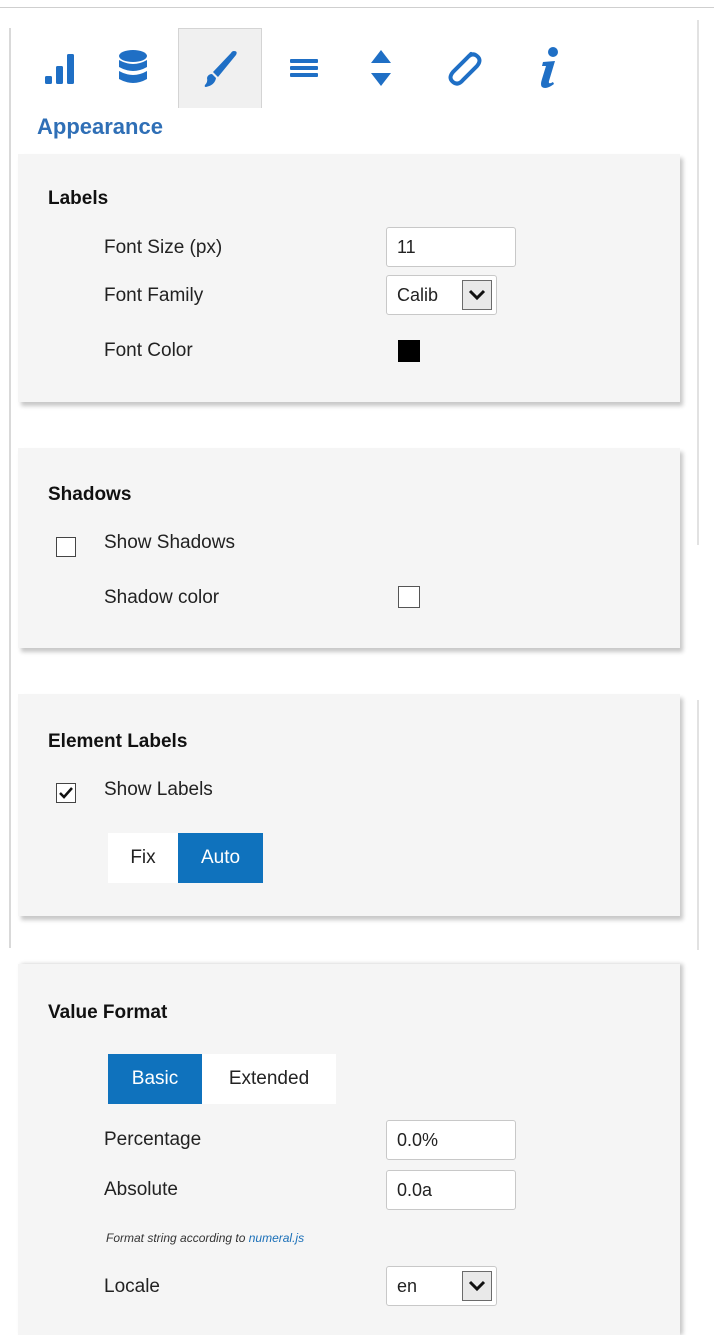 The height and width of the screenshot is (1335, 714). I want to click on locale-select: en, so click(441, 1286).